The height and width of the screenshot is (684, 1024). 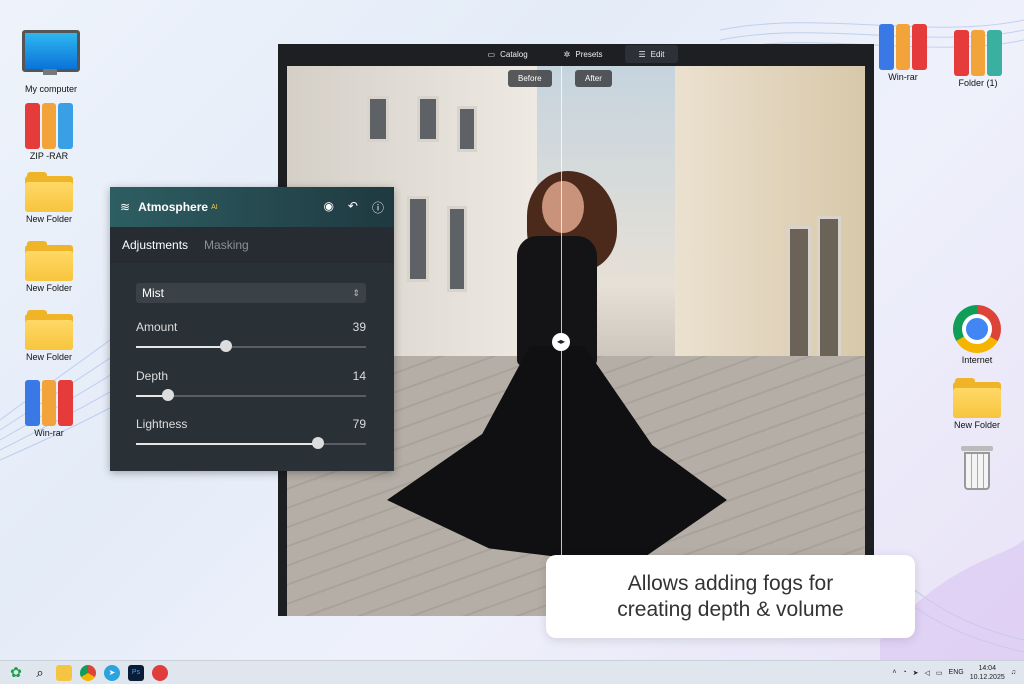 What do you see at coordinates (593, 78) in the screenshot?
I see `after-label: After` at bounding box center [593, 78].